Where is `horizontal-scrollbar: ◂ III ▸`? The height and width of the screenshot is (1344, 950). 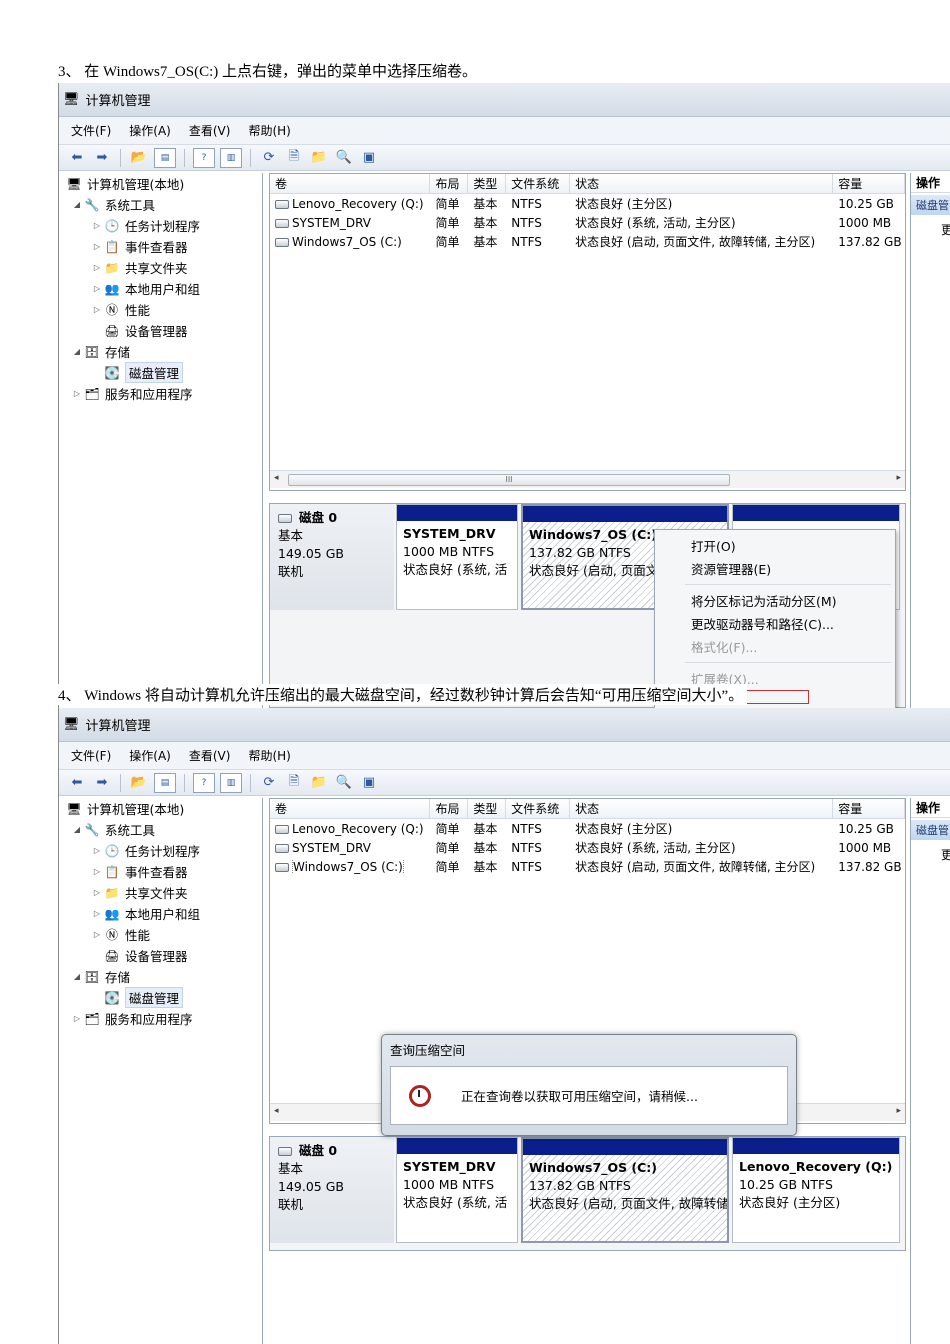 horizontal-scrollbar: ◂ III ▸ is located at coordinates (587, 479).